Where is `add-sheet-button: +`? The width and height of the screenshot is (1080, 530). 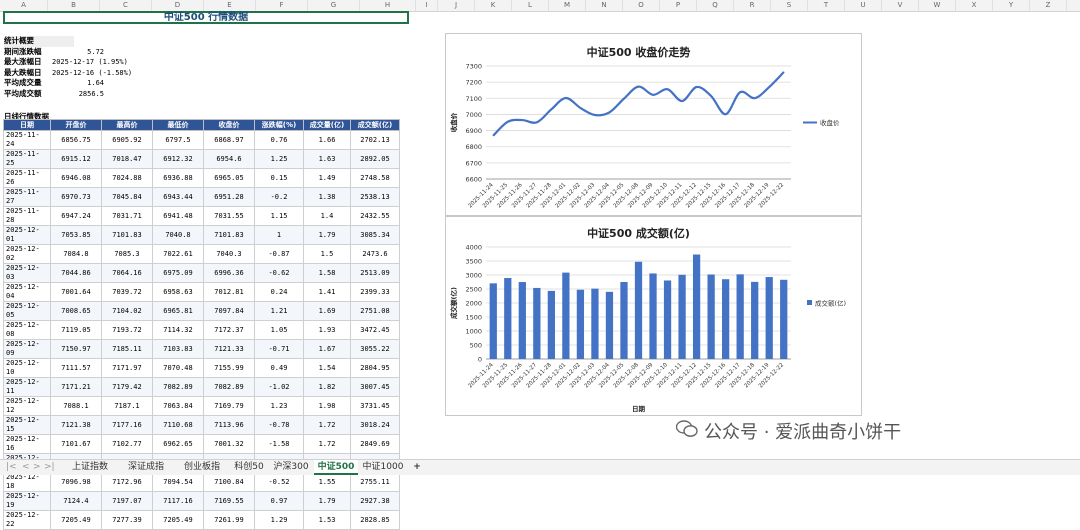
add-sheet-button: + is located at coordinates (417, 467).